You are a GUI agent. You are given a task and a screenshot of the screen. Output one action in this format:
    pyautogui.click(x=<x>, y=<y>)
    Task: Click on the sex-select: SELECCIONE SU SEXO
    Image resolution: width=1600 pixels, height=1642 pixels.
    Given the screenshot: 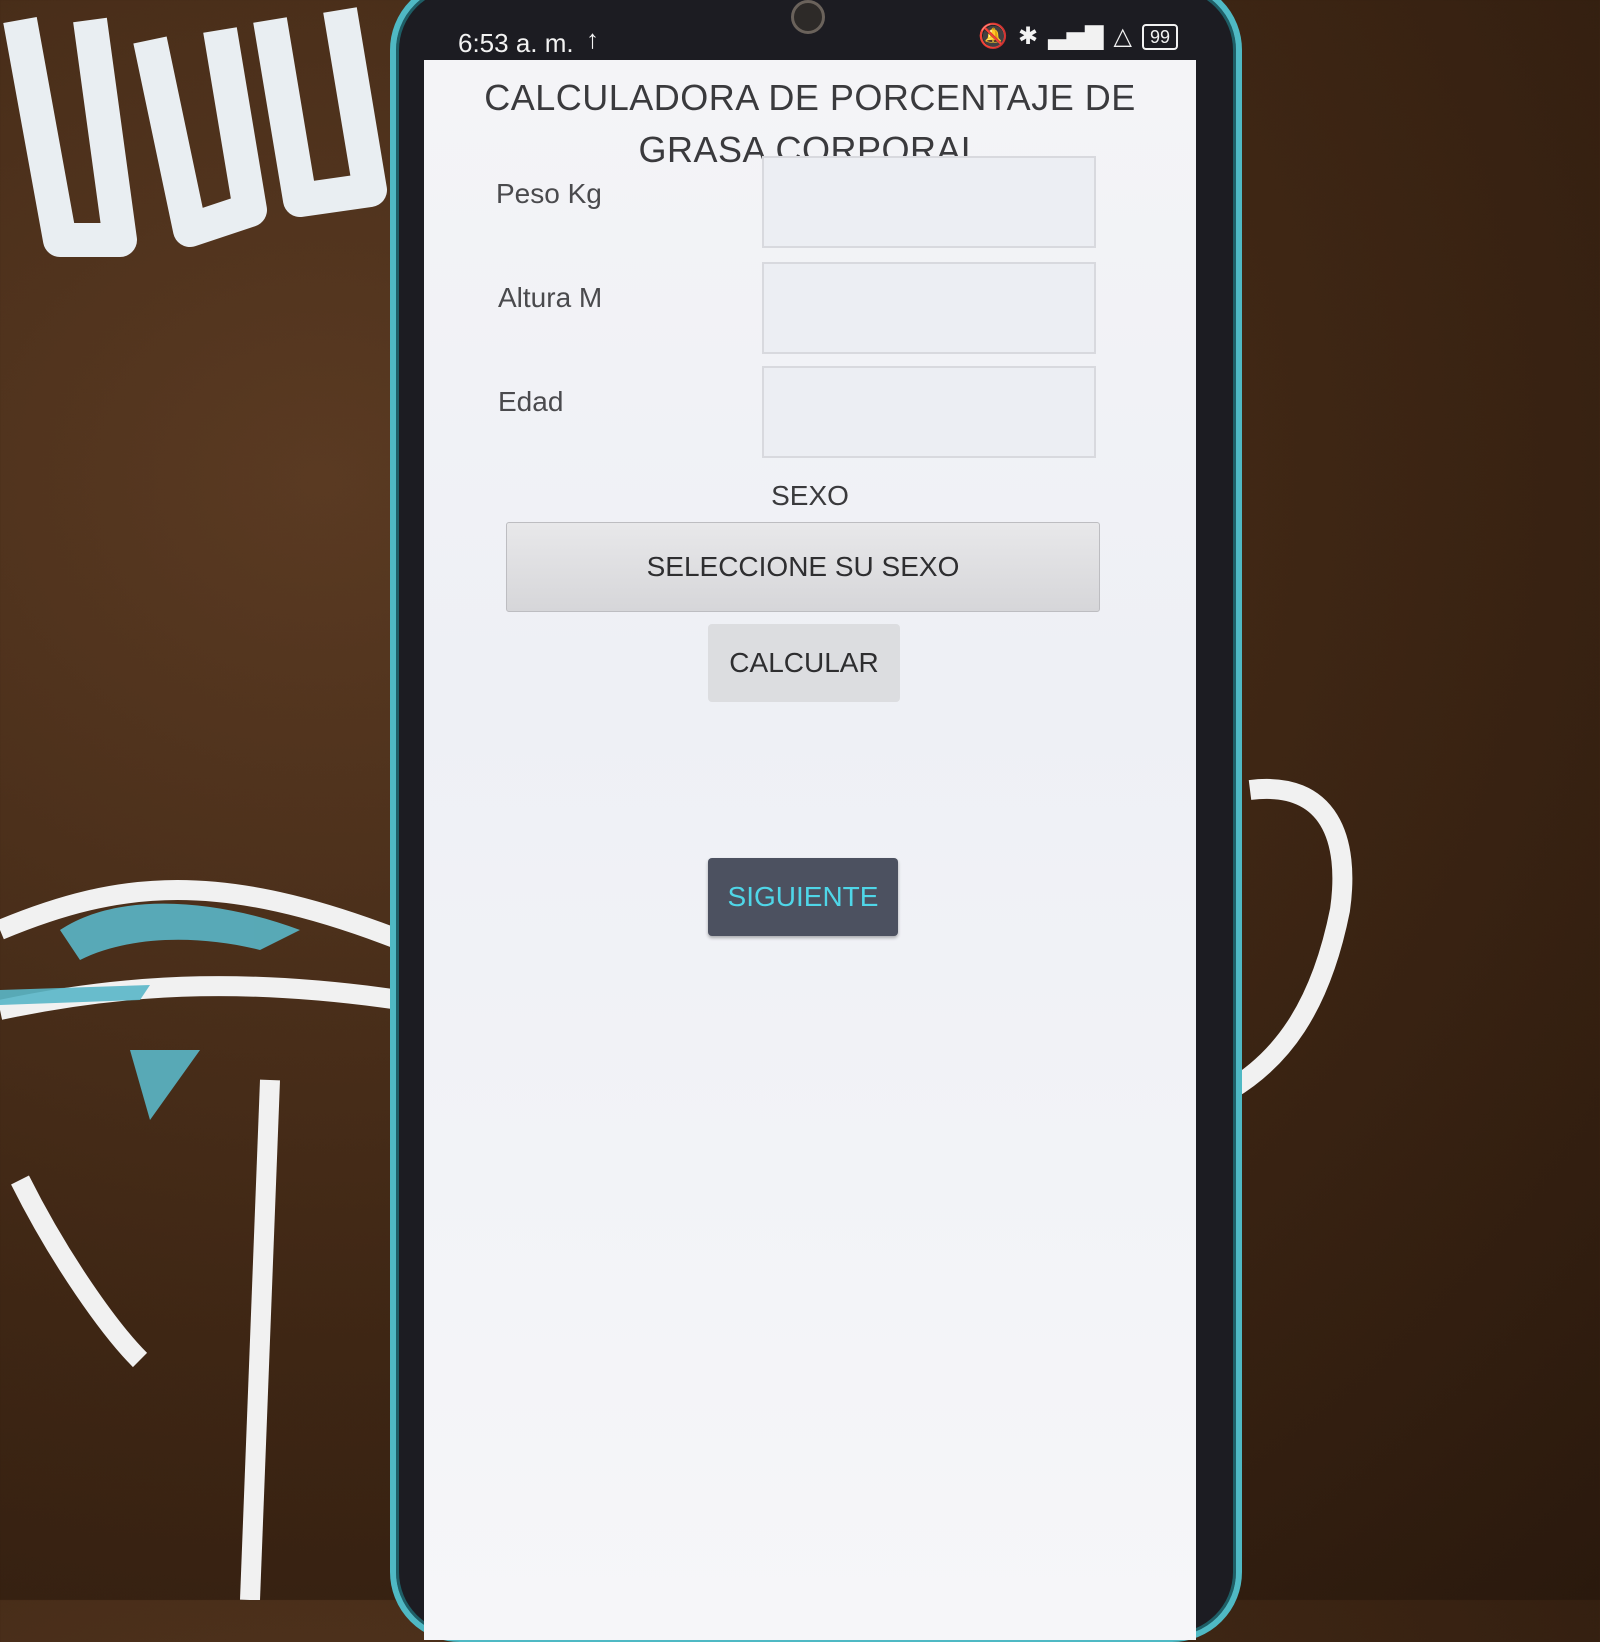 What is the action you would take?
    pyautogui.click(x=803, y=567)
    